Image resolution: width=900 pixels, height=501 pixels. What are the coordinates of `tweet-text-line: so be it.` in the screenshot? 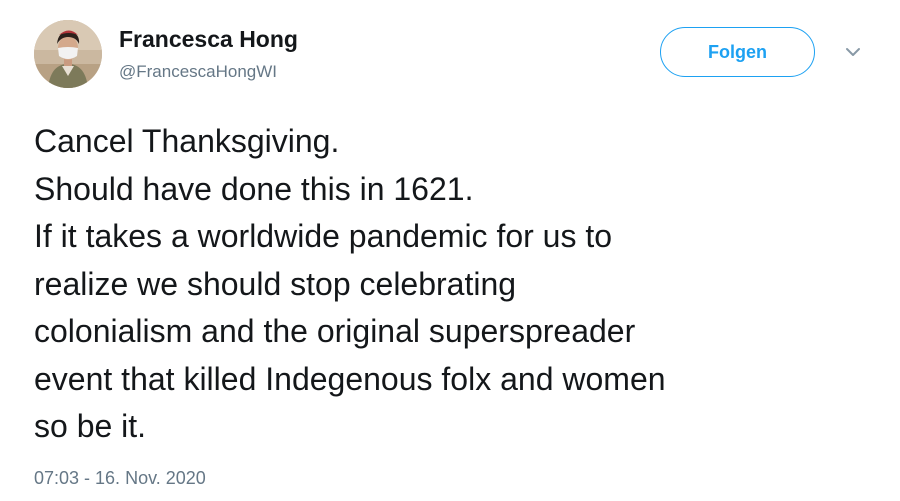 It's located at (90, 426).